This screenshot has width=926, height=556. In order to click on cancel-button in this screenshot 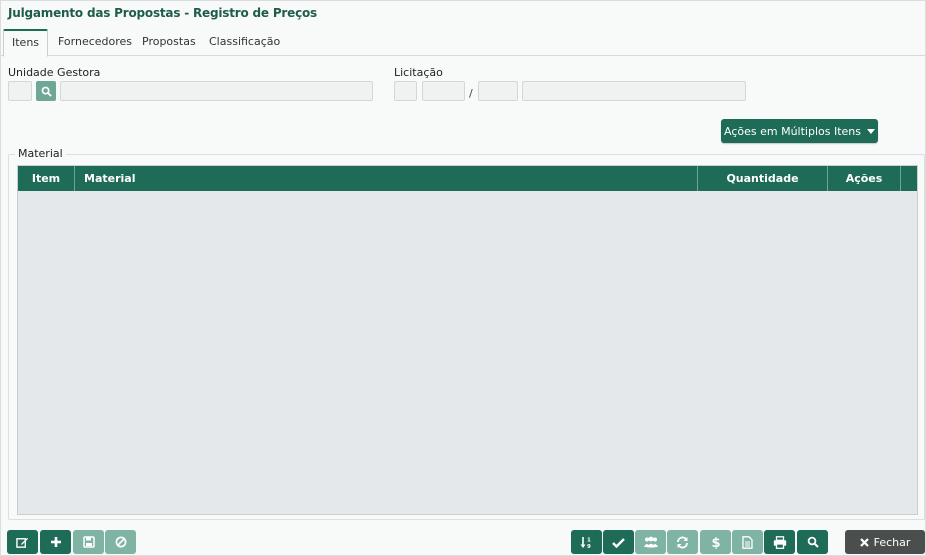, I will do `click(120, 542)`.